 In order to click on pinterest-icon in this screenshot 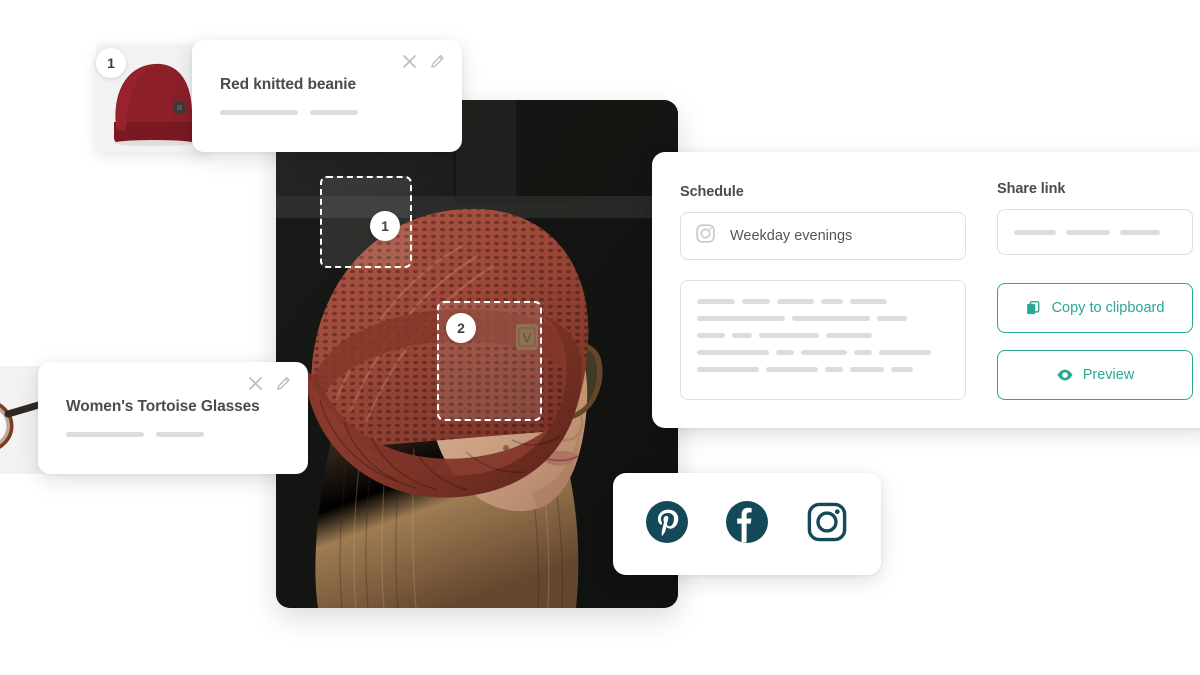, I will do `click(667, 524)`.